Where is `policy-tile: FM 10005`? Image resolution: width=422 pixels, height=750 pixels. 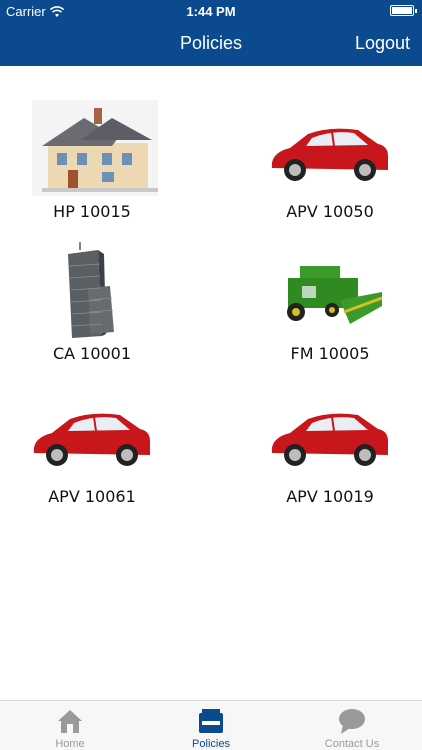
policy-tile: FM 10005 is located at coordinates (330, 305).